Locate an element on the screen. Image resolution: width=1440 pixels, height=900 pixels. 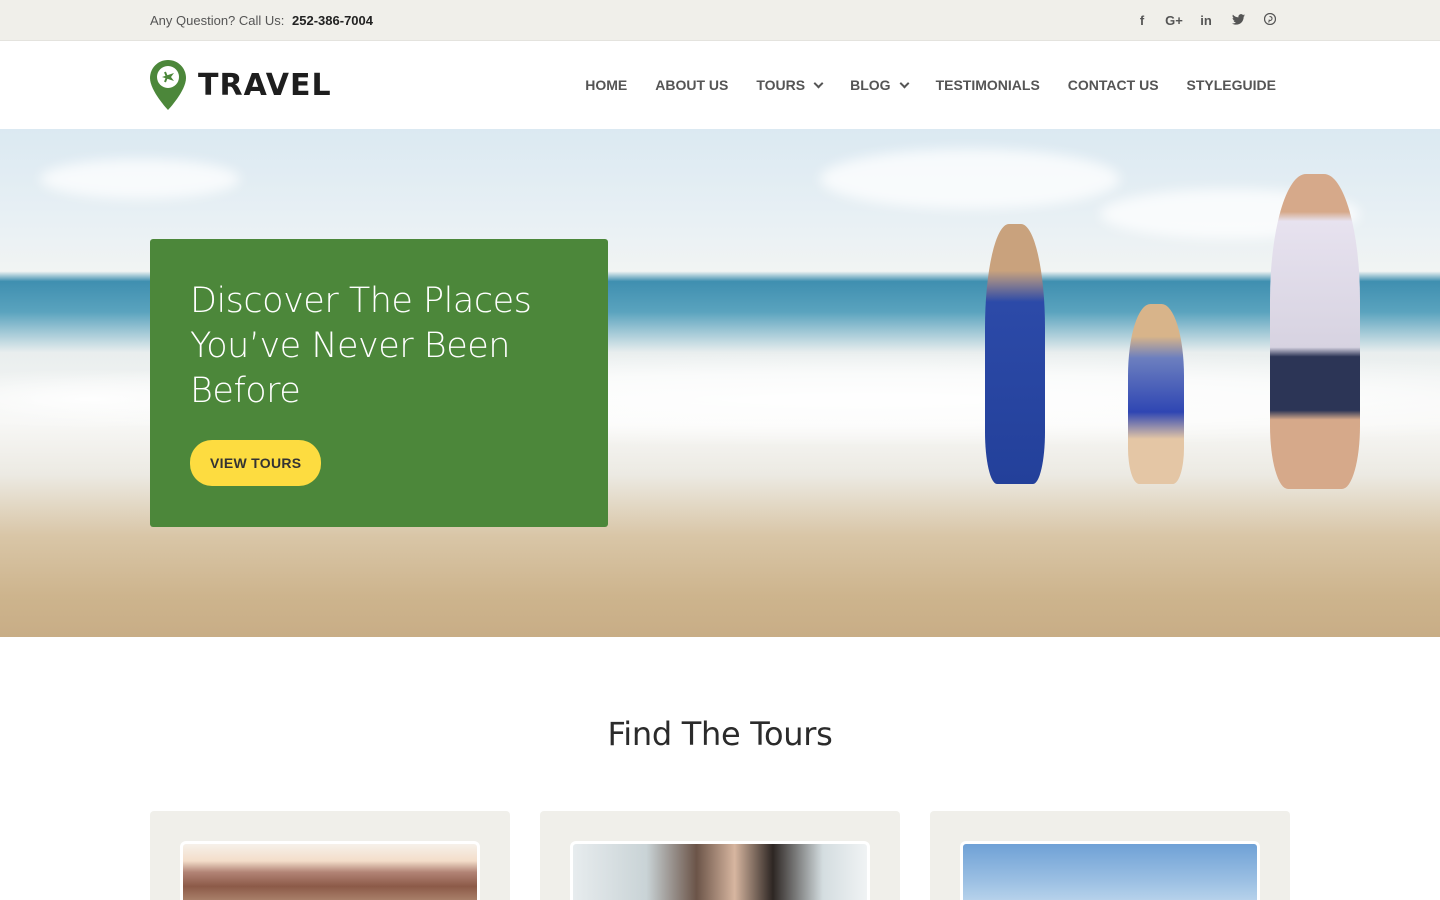
nav-home: HOME is located at coordinates (606, 85).